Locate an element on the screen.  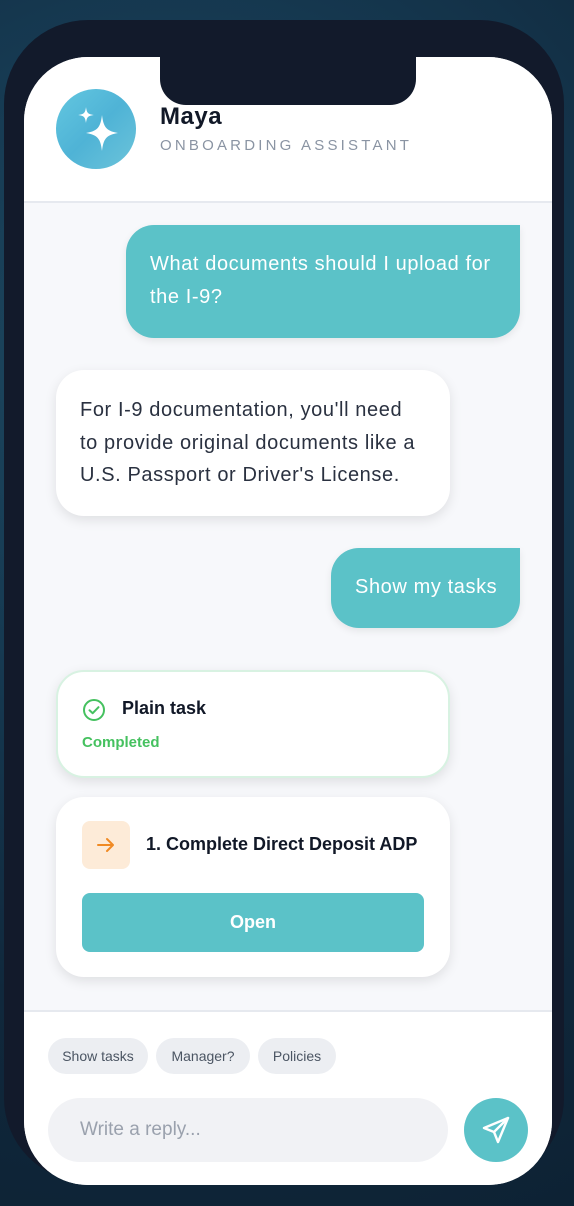
task-title: Plain task is located at coordinates (164, 708).